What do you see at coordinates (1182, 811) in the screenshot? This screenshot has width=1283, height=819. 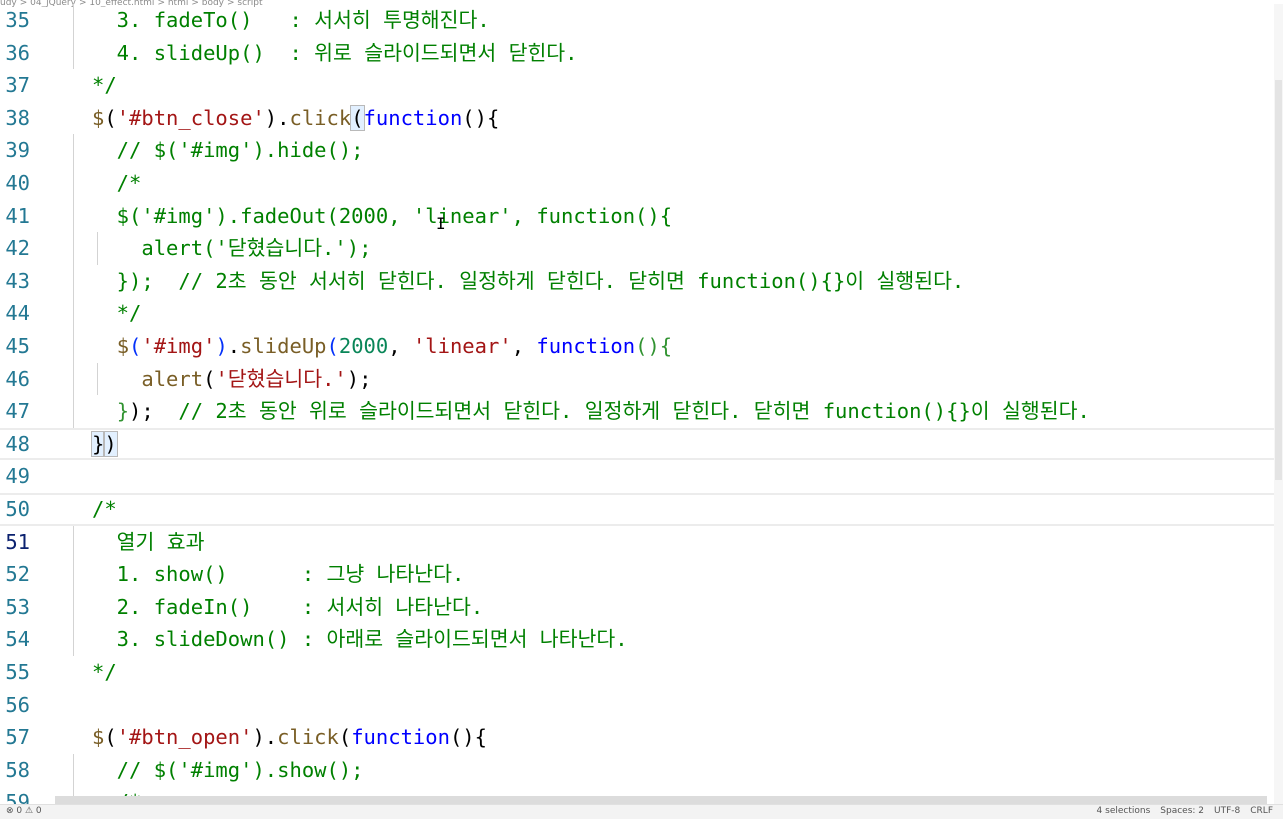 I see `status-item: Spaces: 2` at bounding box center [1182, 811].